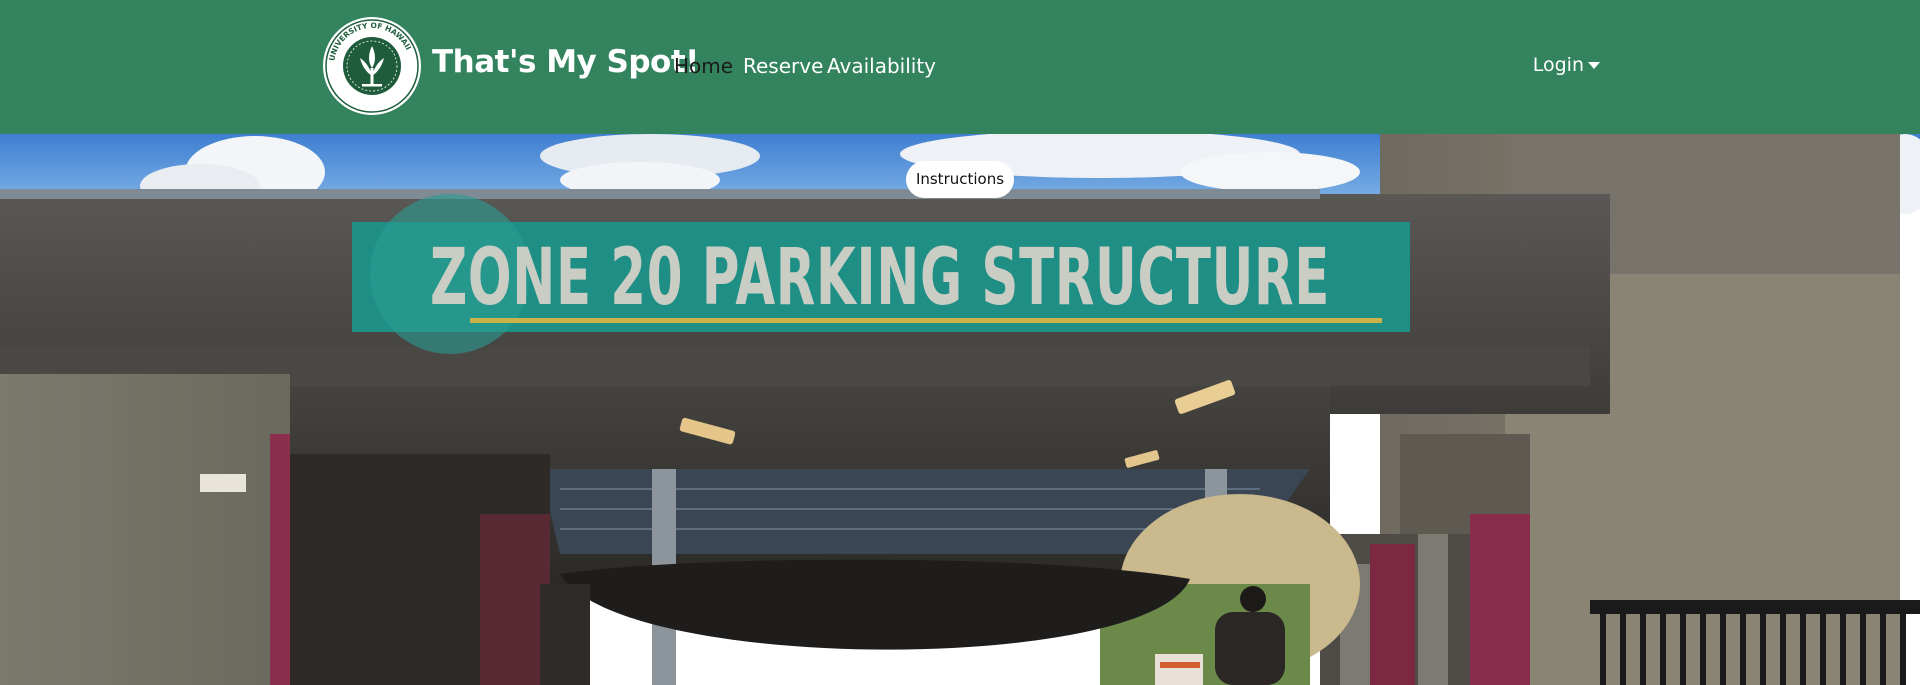  What do you see at coordinates (703, 66) in the screenshot?
I see `nav-link-home: Home` at bounding box center [703, 66].